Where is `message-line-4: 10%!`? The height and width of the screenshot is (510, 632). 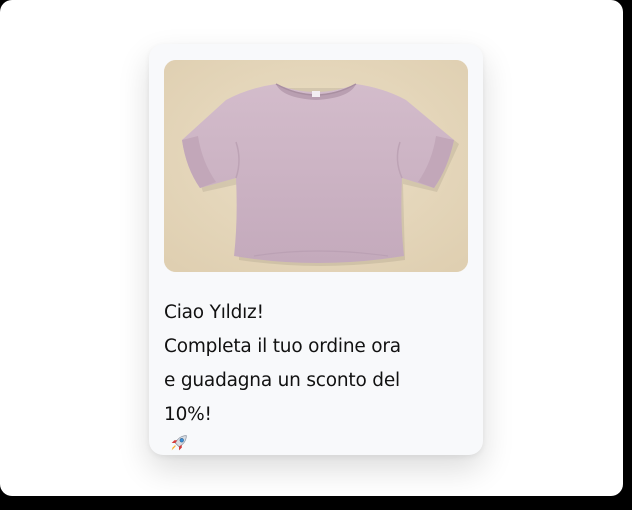
message-line-4: 10%! is located at coordinates (314, 426).